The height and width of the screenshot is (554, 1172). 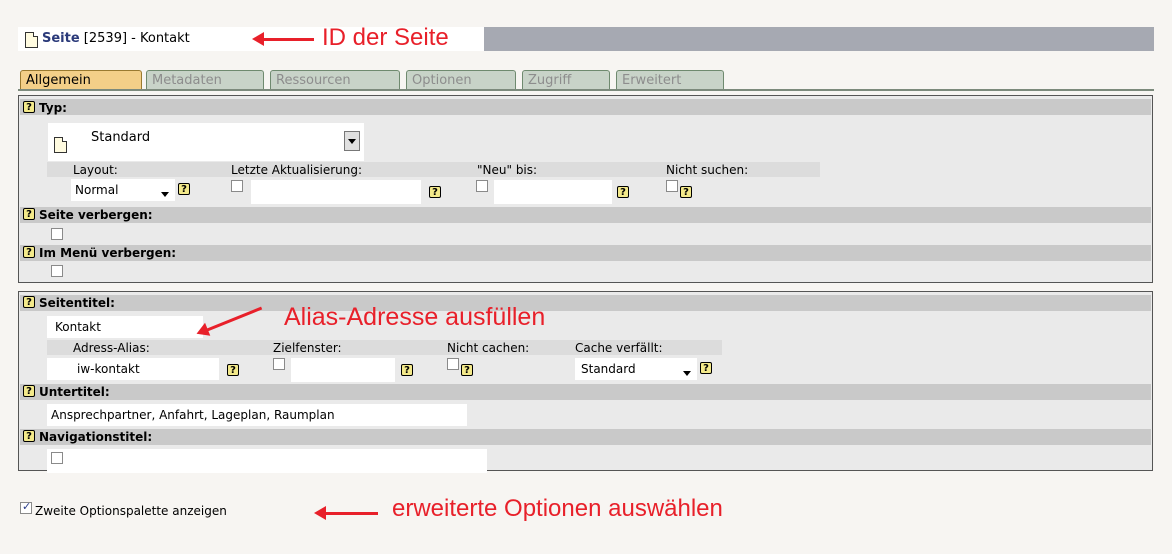 What do you see at coordinates (31, 40) in the screenshot?
I see `page-icon` at bounding box center [31, 40].